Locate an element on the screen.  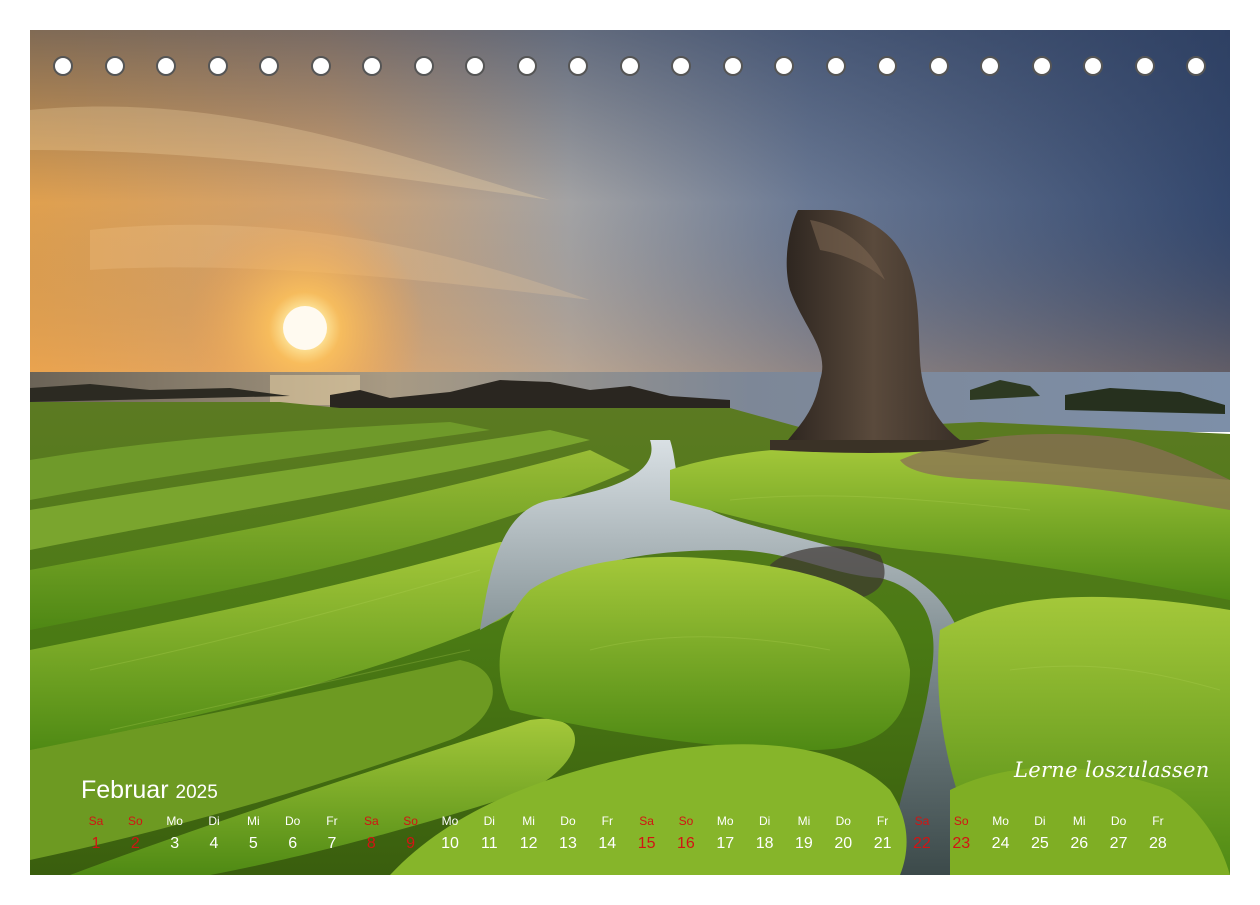
day-number: 14 is located at coordinates (607, 843).